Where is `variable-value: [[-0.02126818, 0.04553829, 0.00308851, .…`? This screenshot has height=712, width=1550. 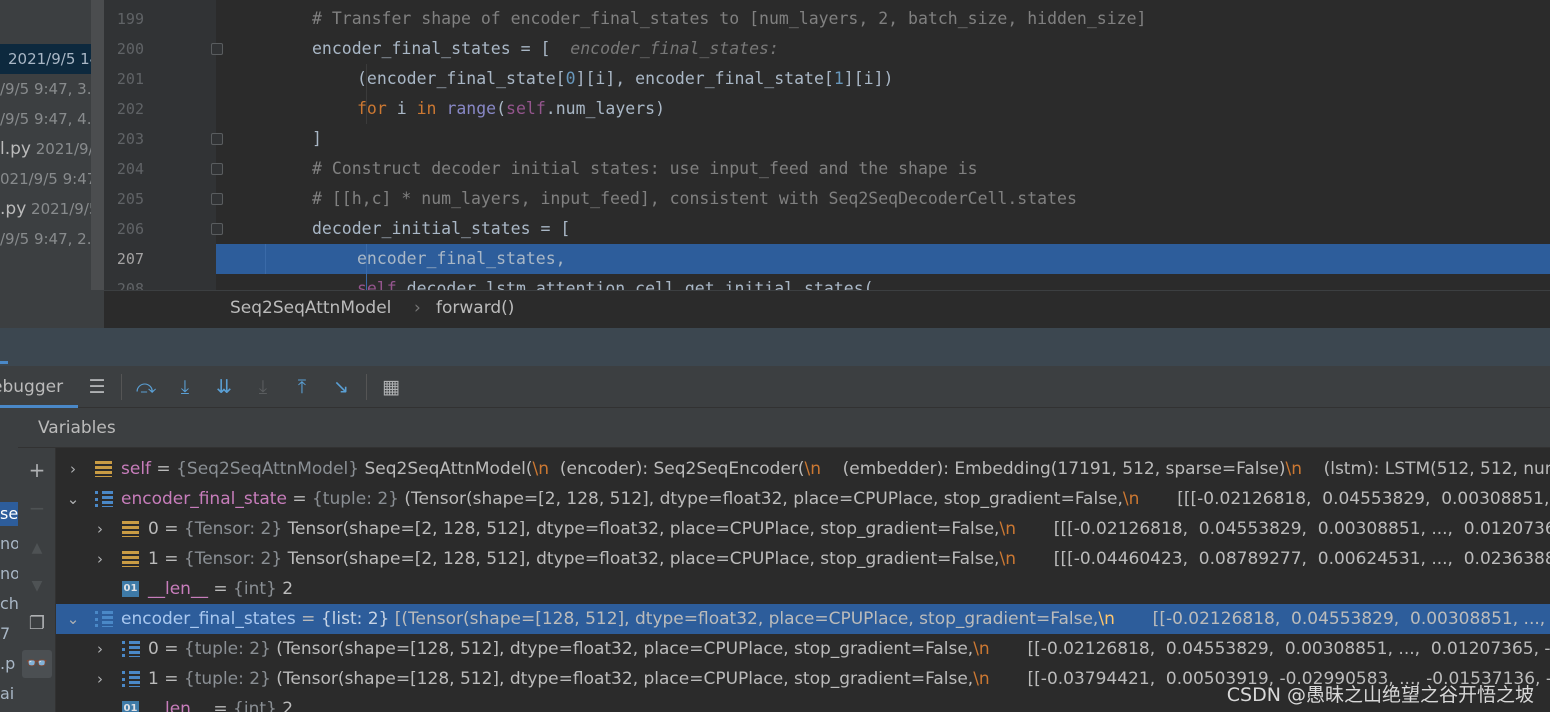 variable-value: [[-0.02126818, 0.04553829, 0.00308851, .… is located at coordinates (1269, 649).